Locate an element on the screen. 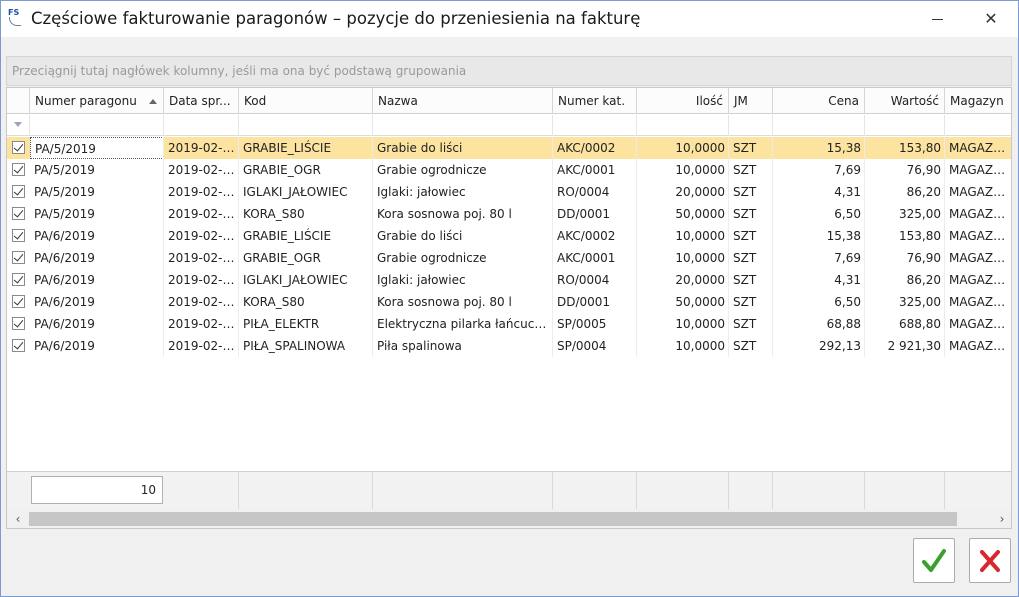  row-count-summary: 10 is located at coordinates (97, 490).